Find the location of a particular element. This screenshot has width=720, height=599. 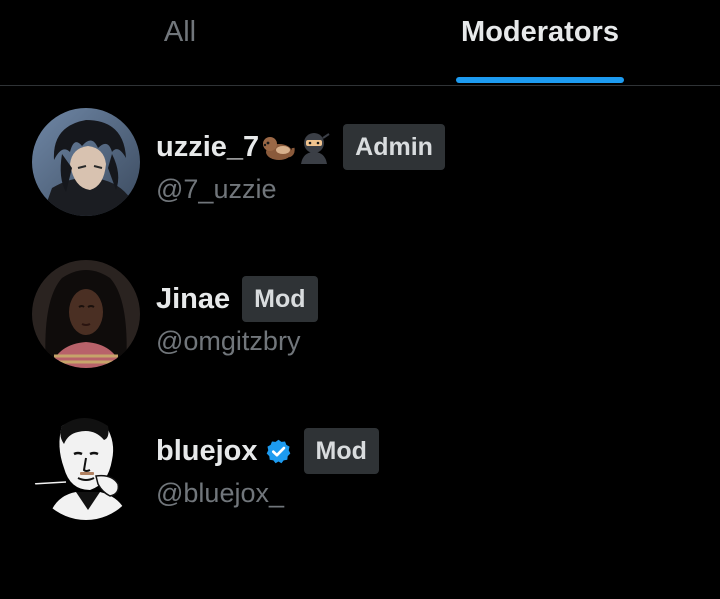

tab-all-label: All is located at coordinates (180, 32).